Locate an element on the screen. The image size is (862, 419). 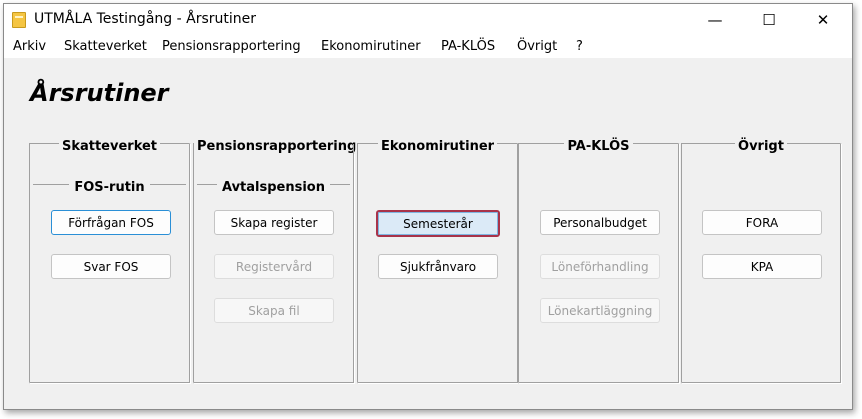
semesterar-button: Semesterår is located at coordinates (438, 223).